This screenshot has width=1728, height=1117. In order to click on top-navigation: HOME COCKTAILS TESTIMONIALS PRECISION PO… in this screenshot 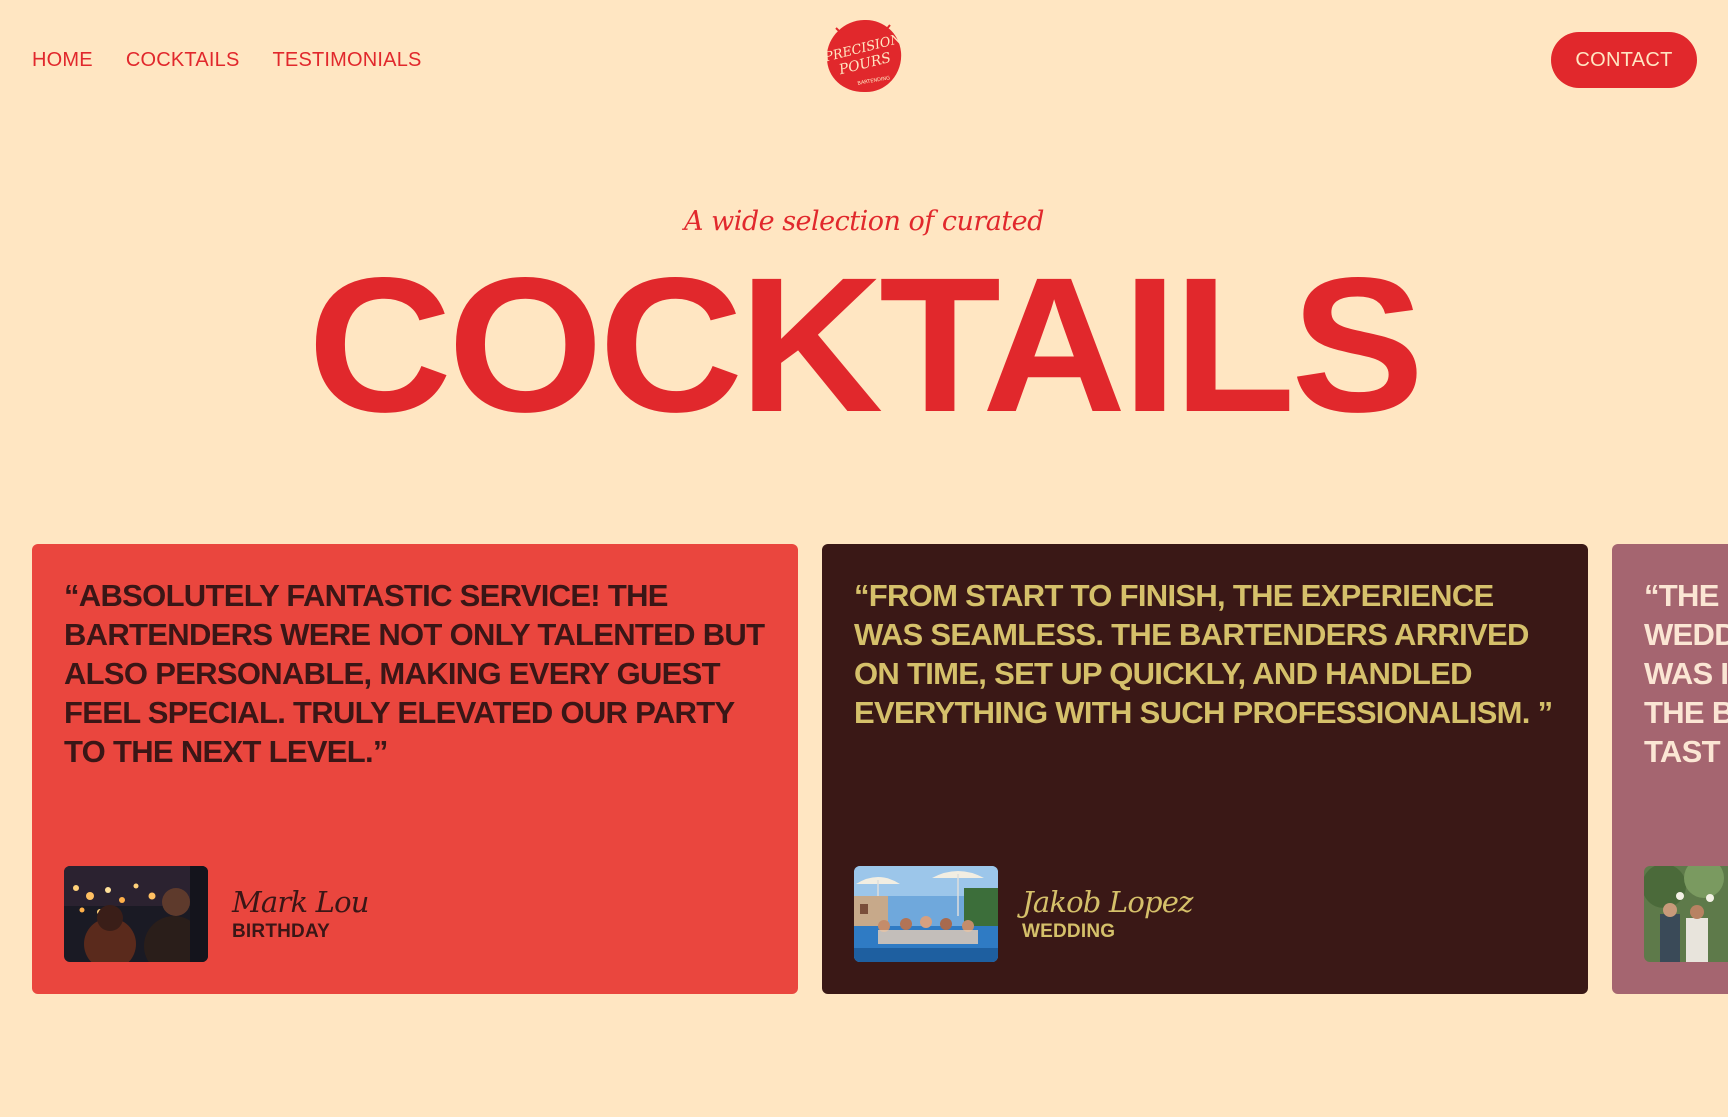, I will do `click(864, 60)`.